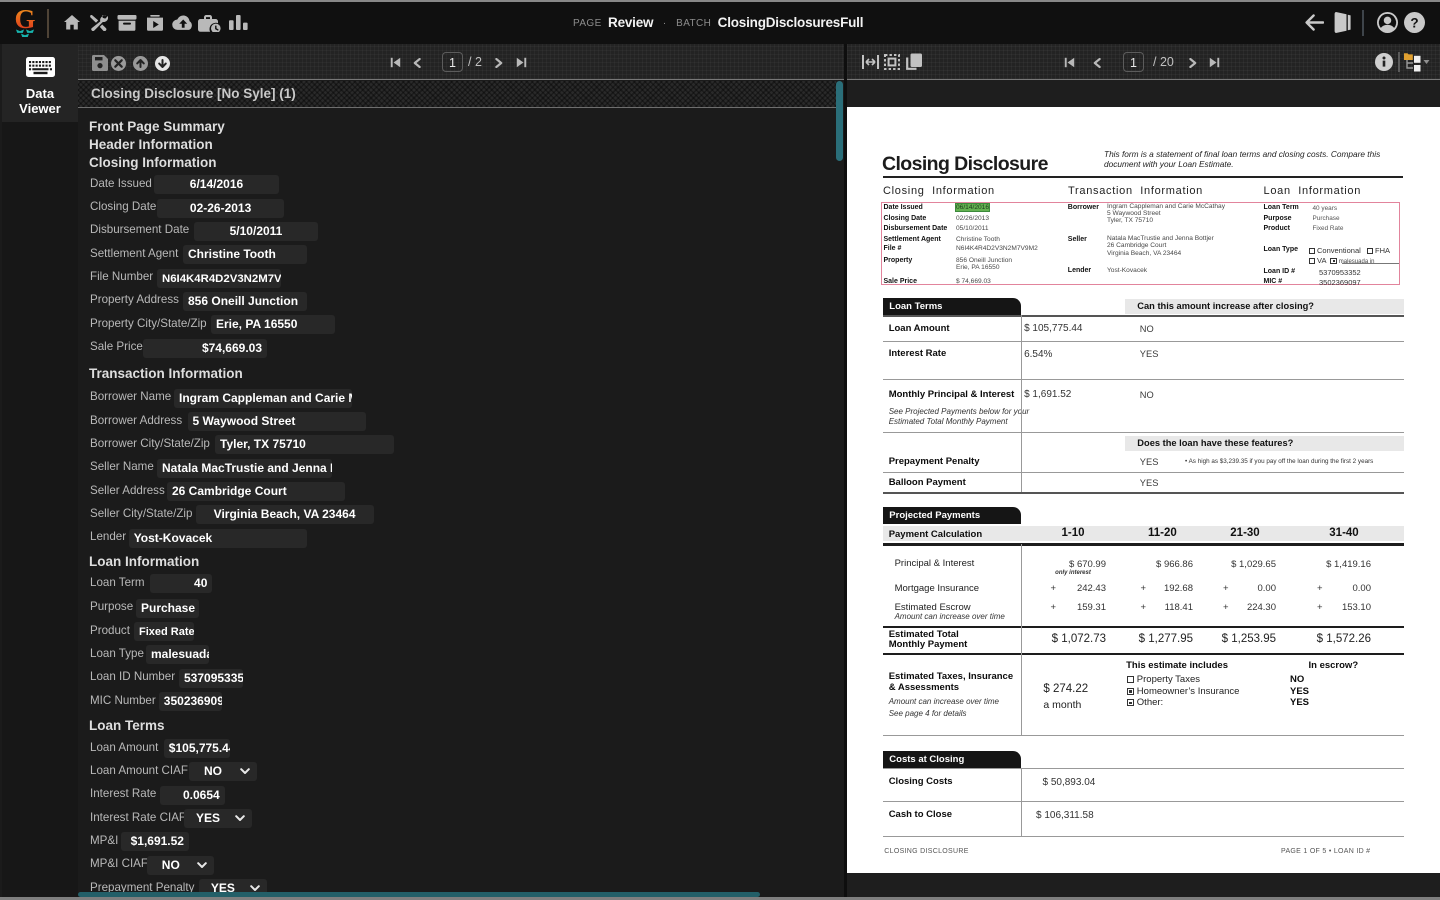 Image resolution: width=1440 pixels, height=900 pixels. I want to click on svg-text: G, so click(24, 20).